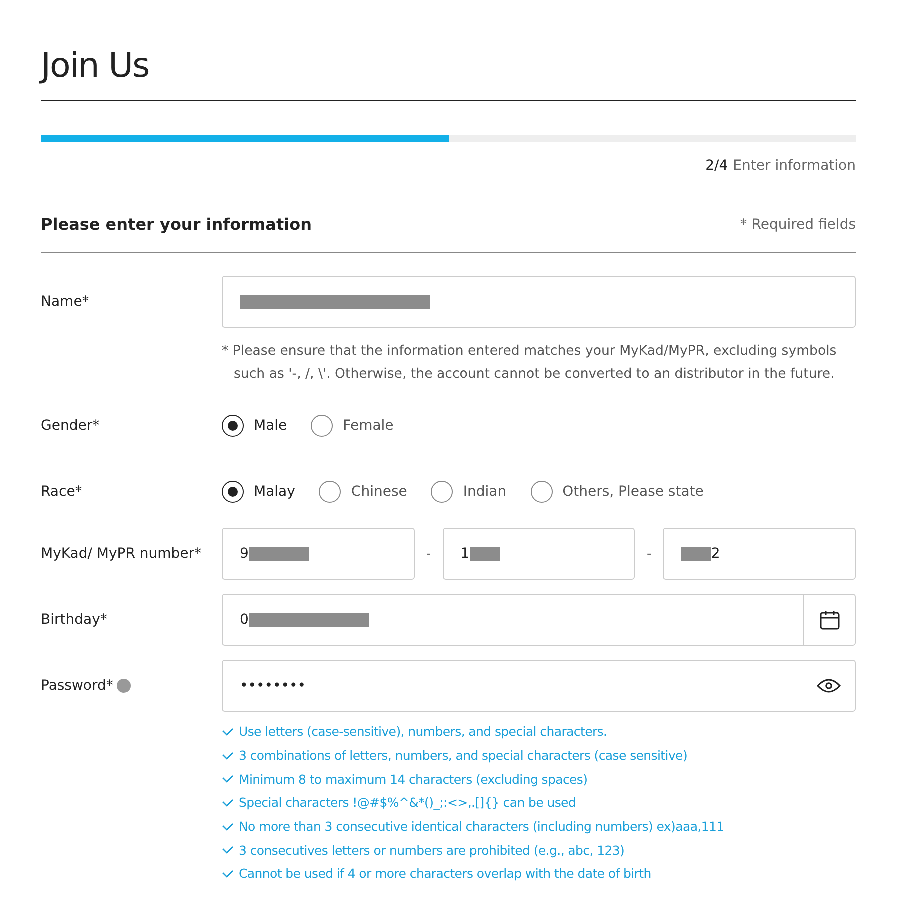  Describe the element at coordinates (95, 66) in the screenshot. I see `page-title: Join Us` at that location.